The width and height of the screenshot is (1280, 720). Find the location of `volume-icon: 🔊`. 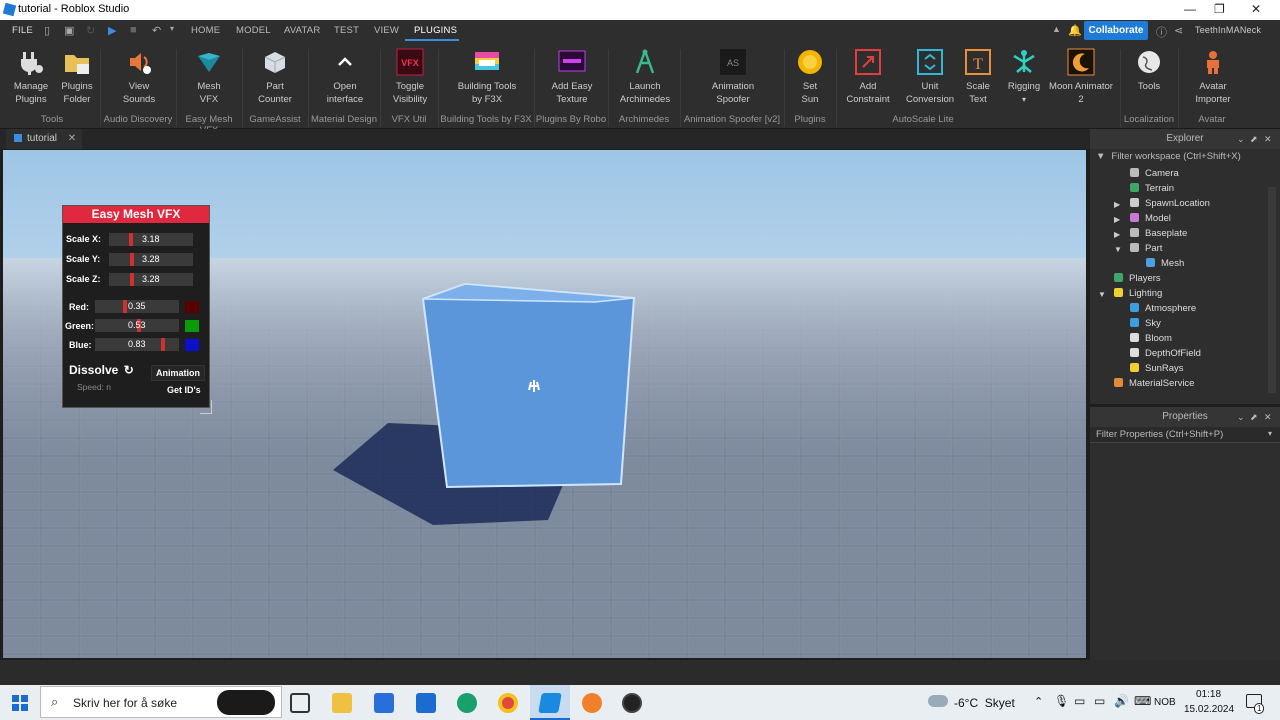

volume-icon: 🔊 is located at coordinates (1121, 701).